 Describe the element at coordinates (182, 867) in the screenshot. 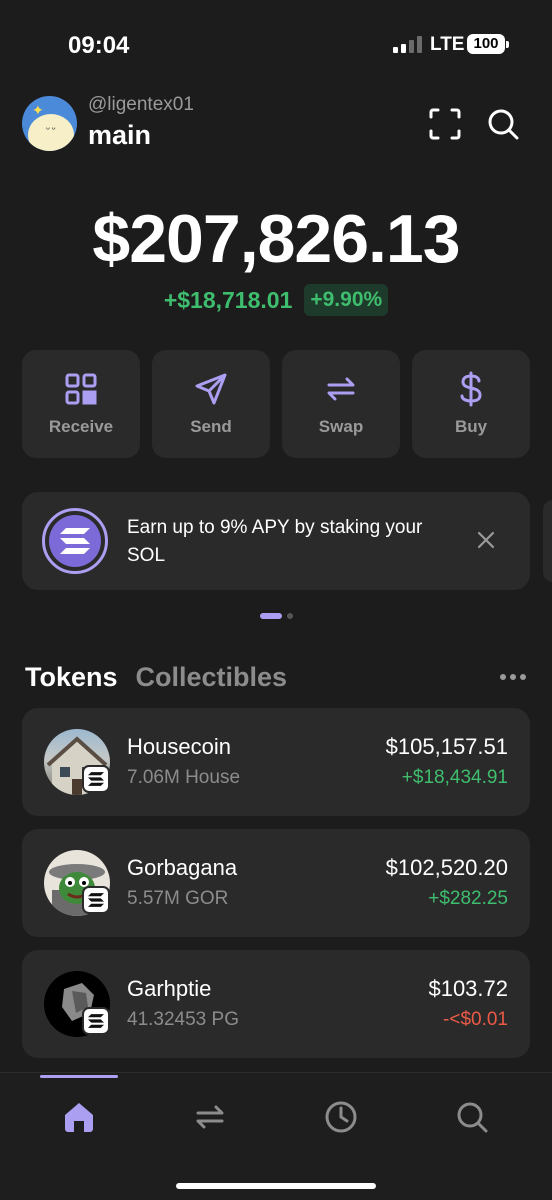

I see `token-name: Gorbagana` at that location.